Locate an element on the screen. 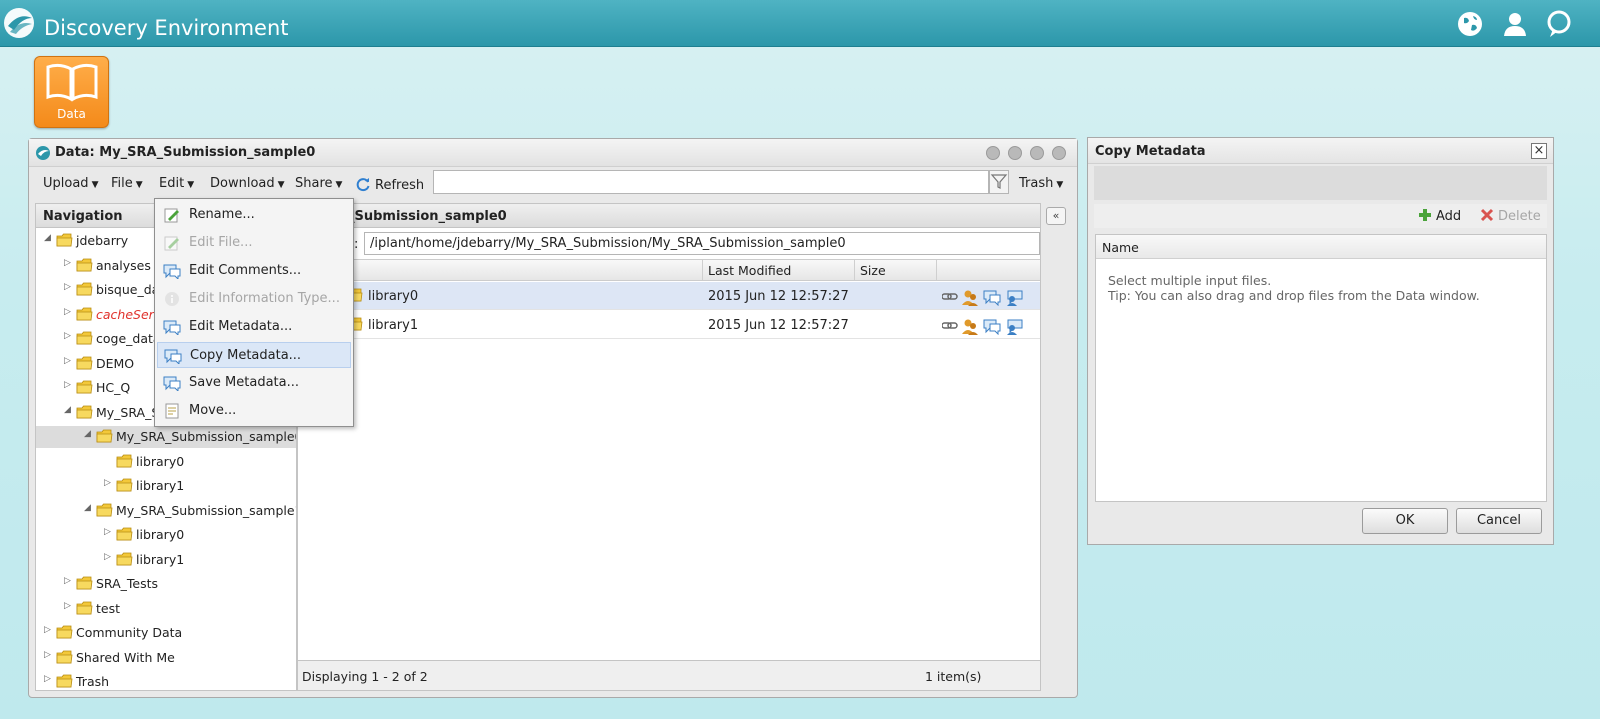  download-label: Download is located at coordinates (242, 183).